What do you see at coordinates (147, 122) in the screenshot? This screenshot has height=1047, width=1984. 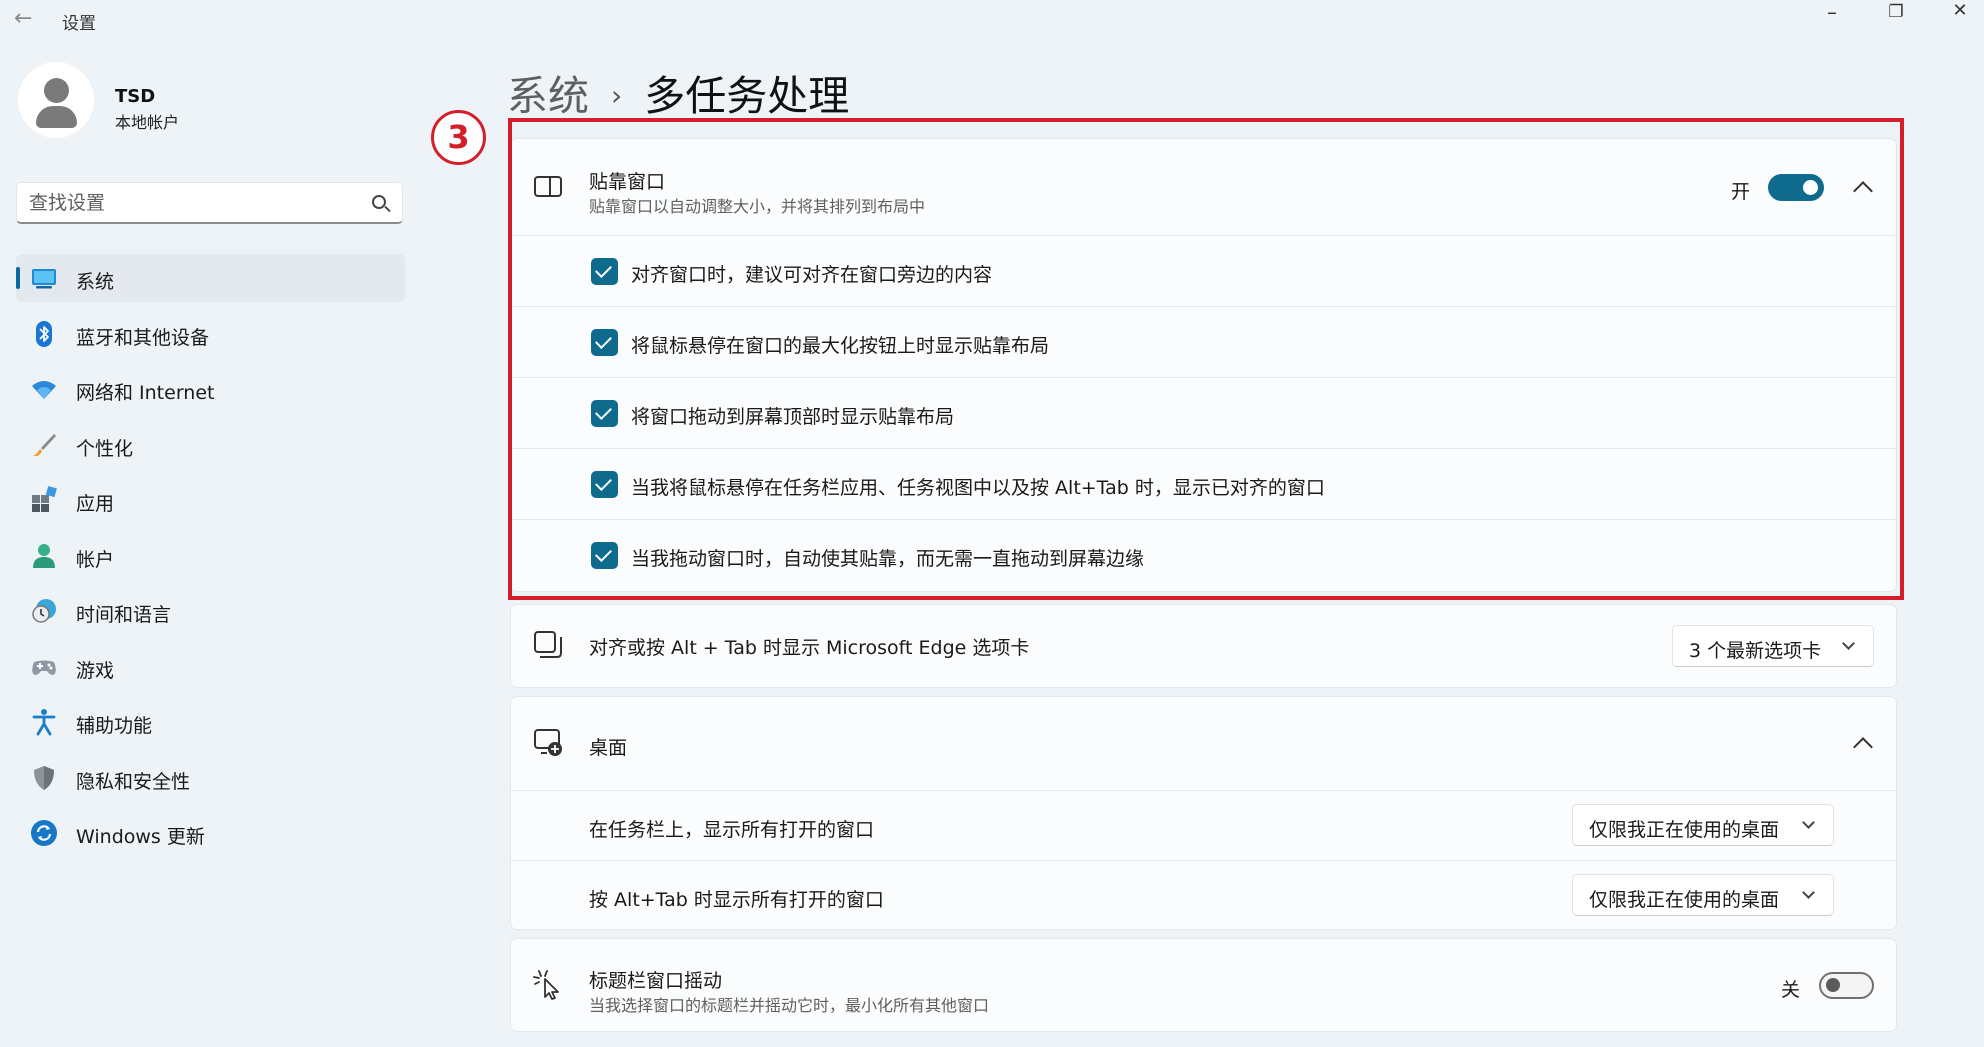 I see `account-type: 本地帐户` at bounding box center [147, 122].